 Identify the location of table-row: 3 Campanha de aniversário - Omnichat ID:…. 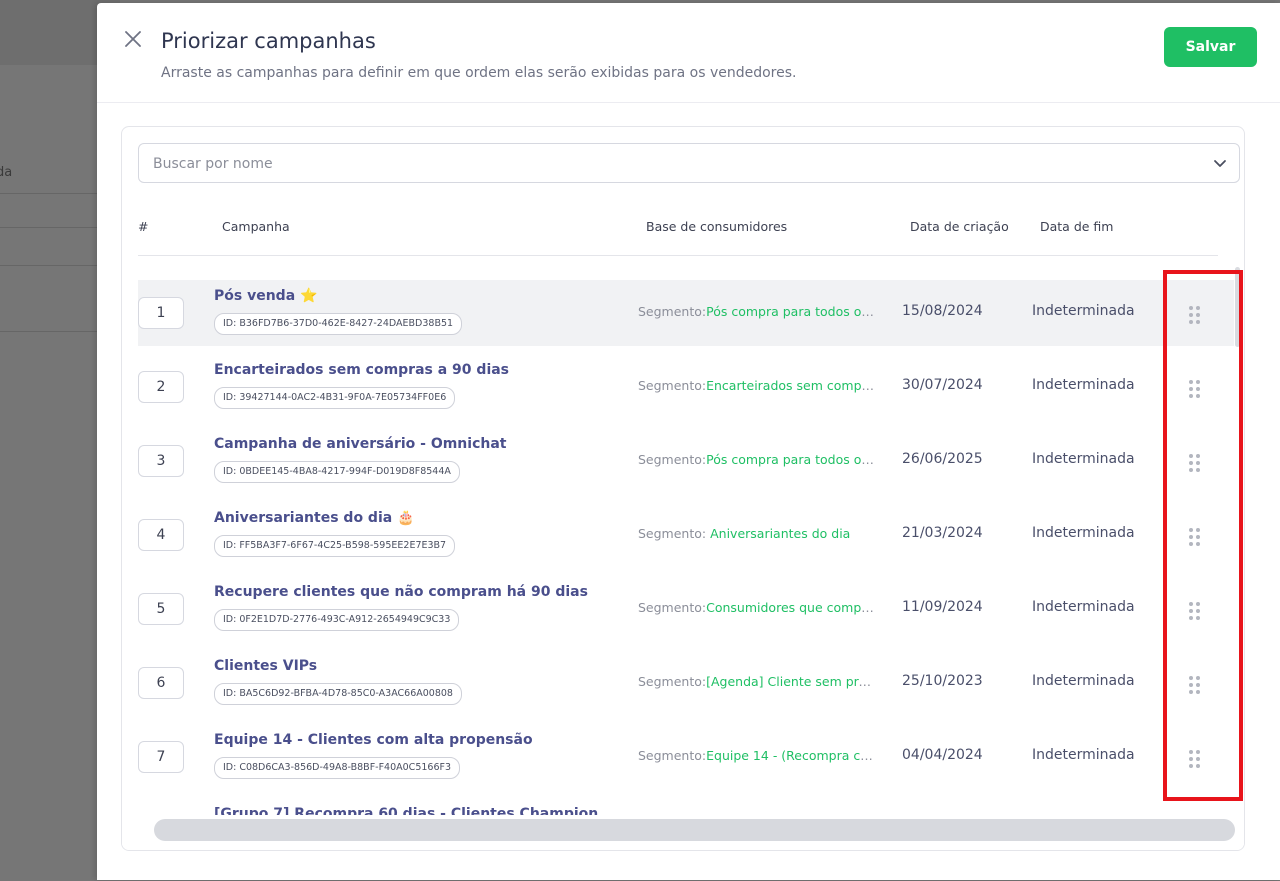
(686, 461).